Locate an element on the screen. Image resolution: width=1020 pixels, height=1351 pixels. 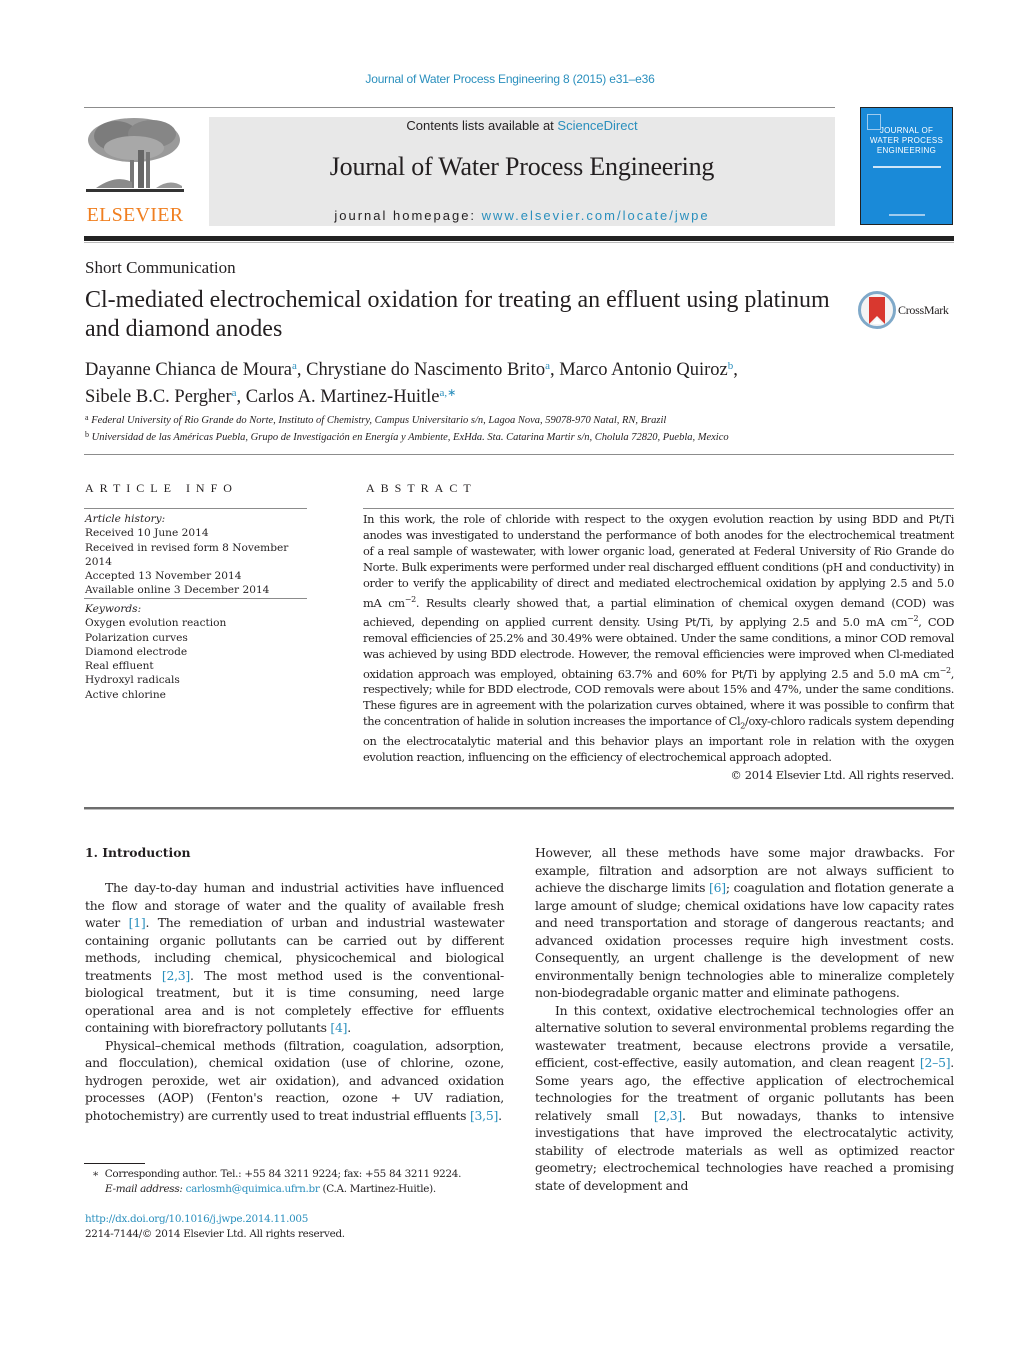
citation-link: [2–5] is located at coordinates (935, 1062).